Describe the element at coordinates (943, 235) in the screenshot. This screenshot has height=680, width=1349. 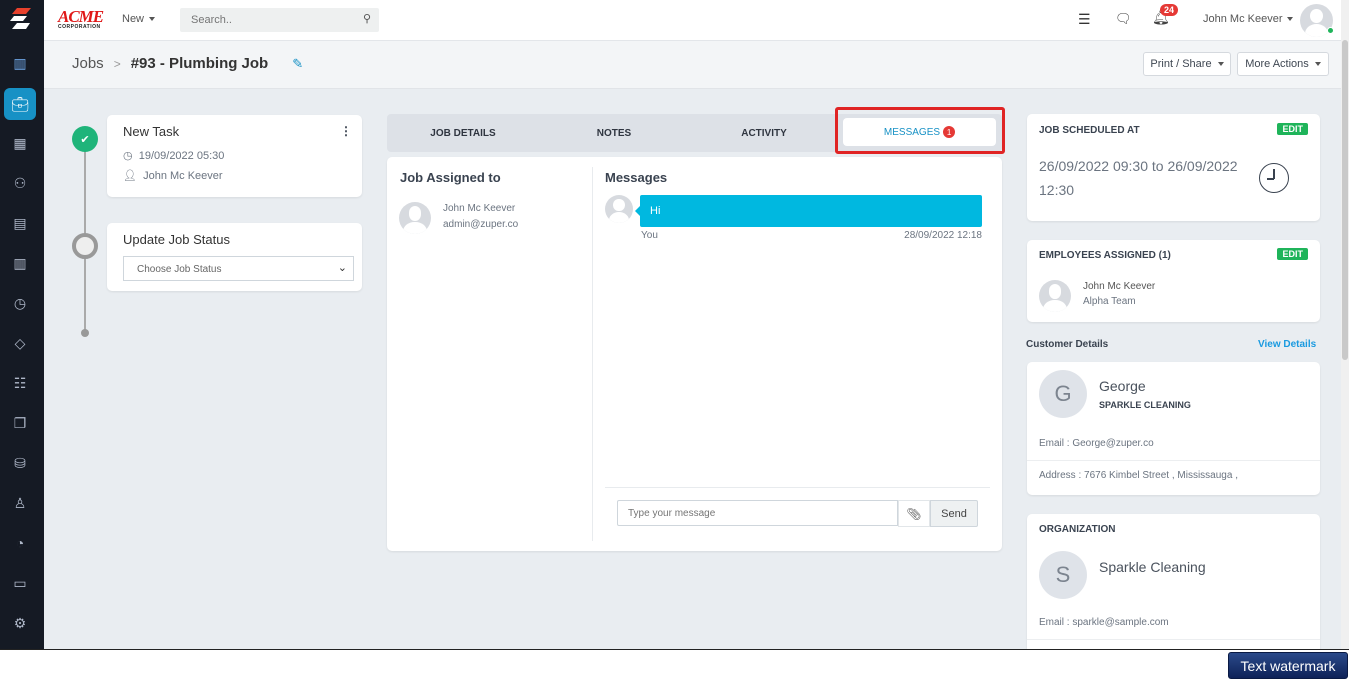
I see `message-time: 28/09/2022 12:18` at that location.